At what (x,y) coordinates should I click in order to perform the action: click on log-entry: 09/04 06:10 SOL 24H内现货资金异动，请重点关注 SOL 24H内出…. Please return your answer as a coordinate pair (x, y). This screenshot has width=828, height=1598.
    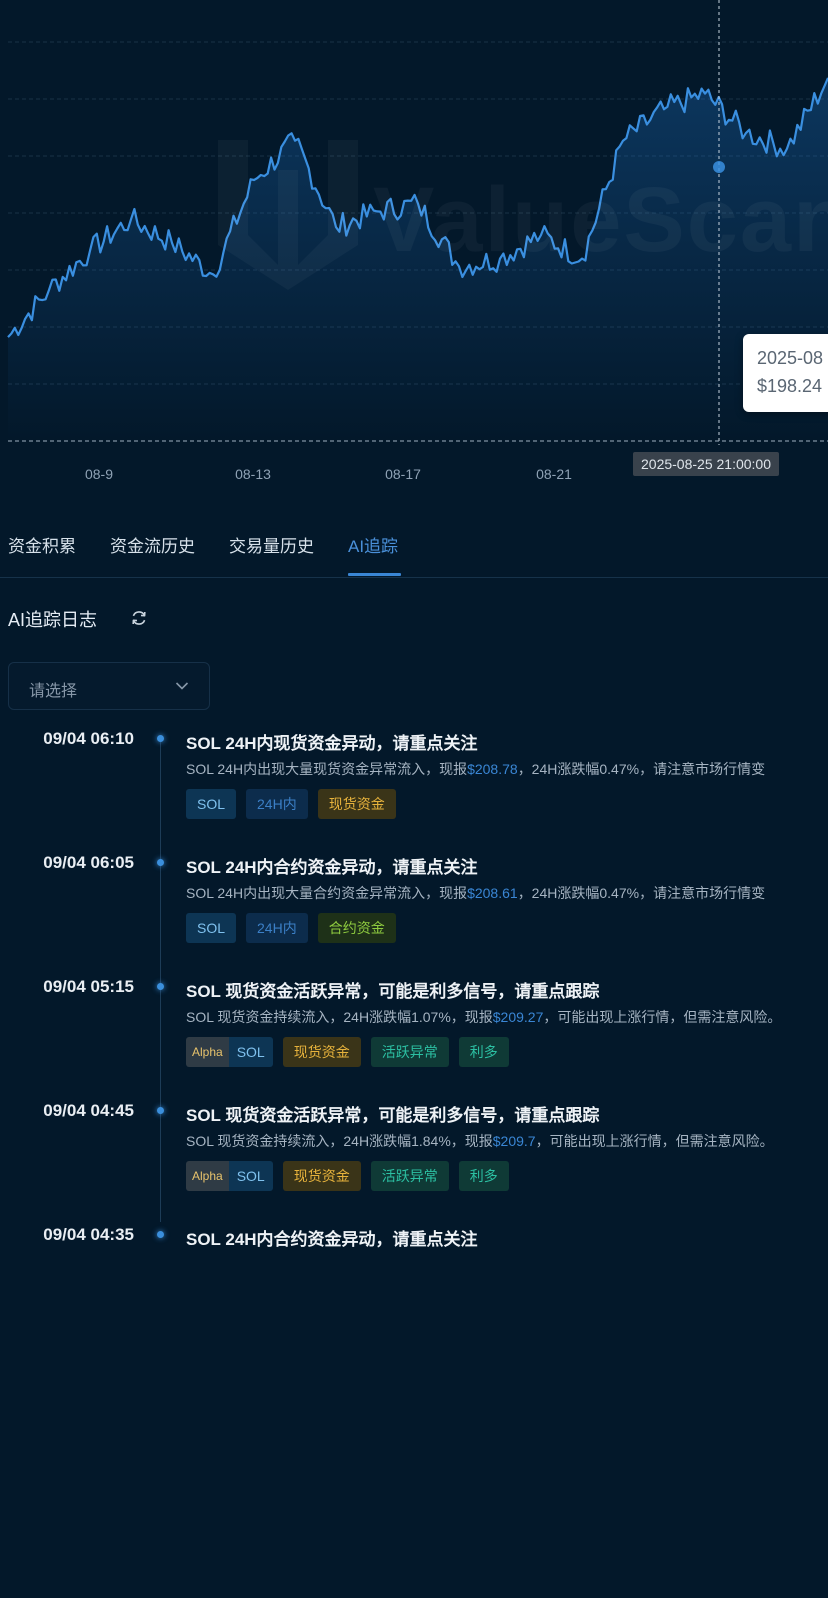
    Looking at the image, I should click on (414, 791).